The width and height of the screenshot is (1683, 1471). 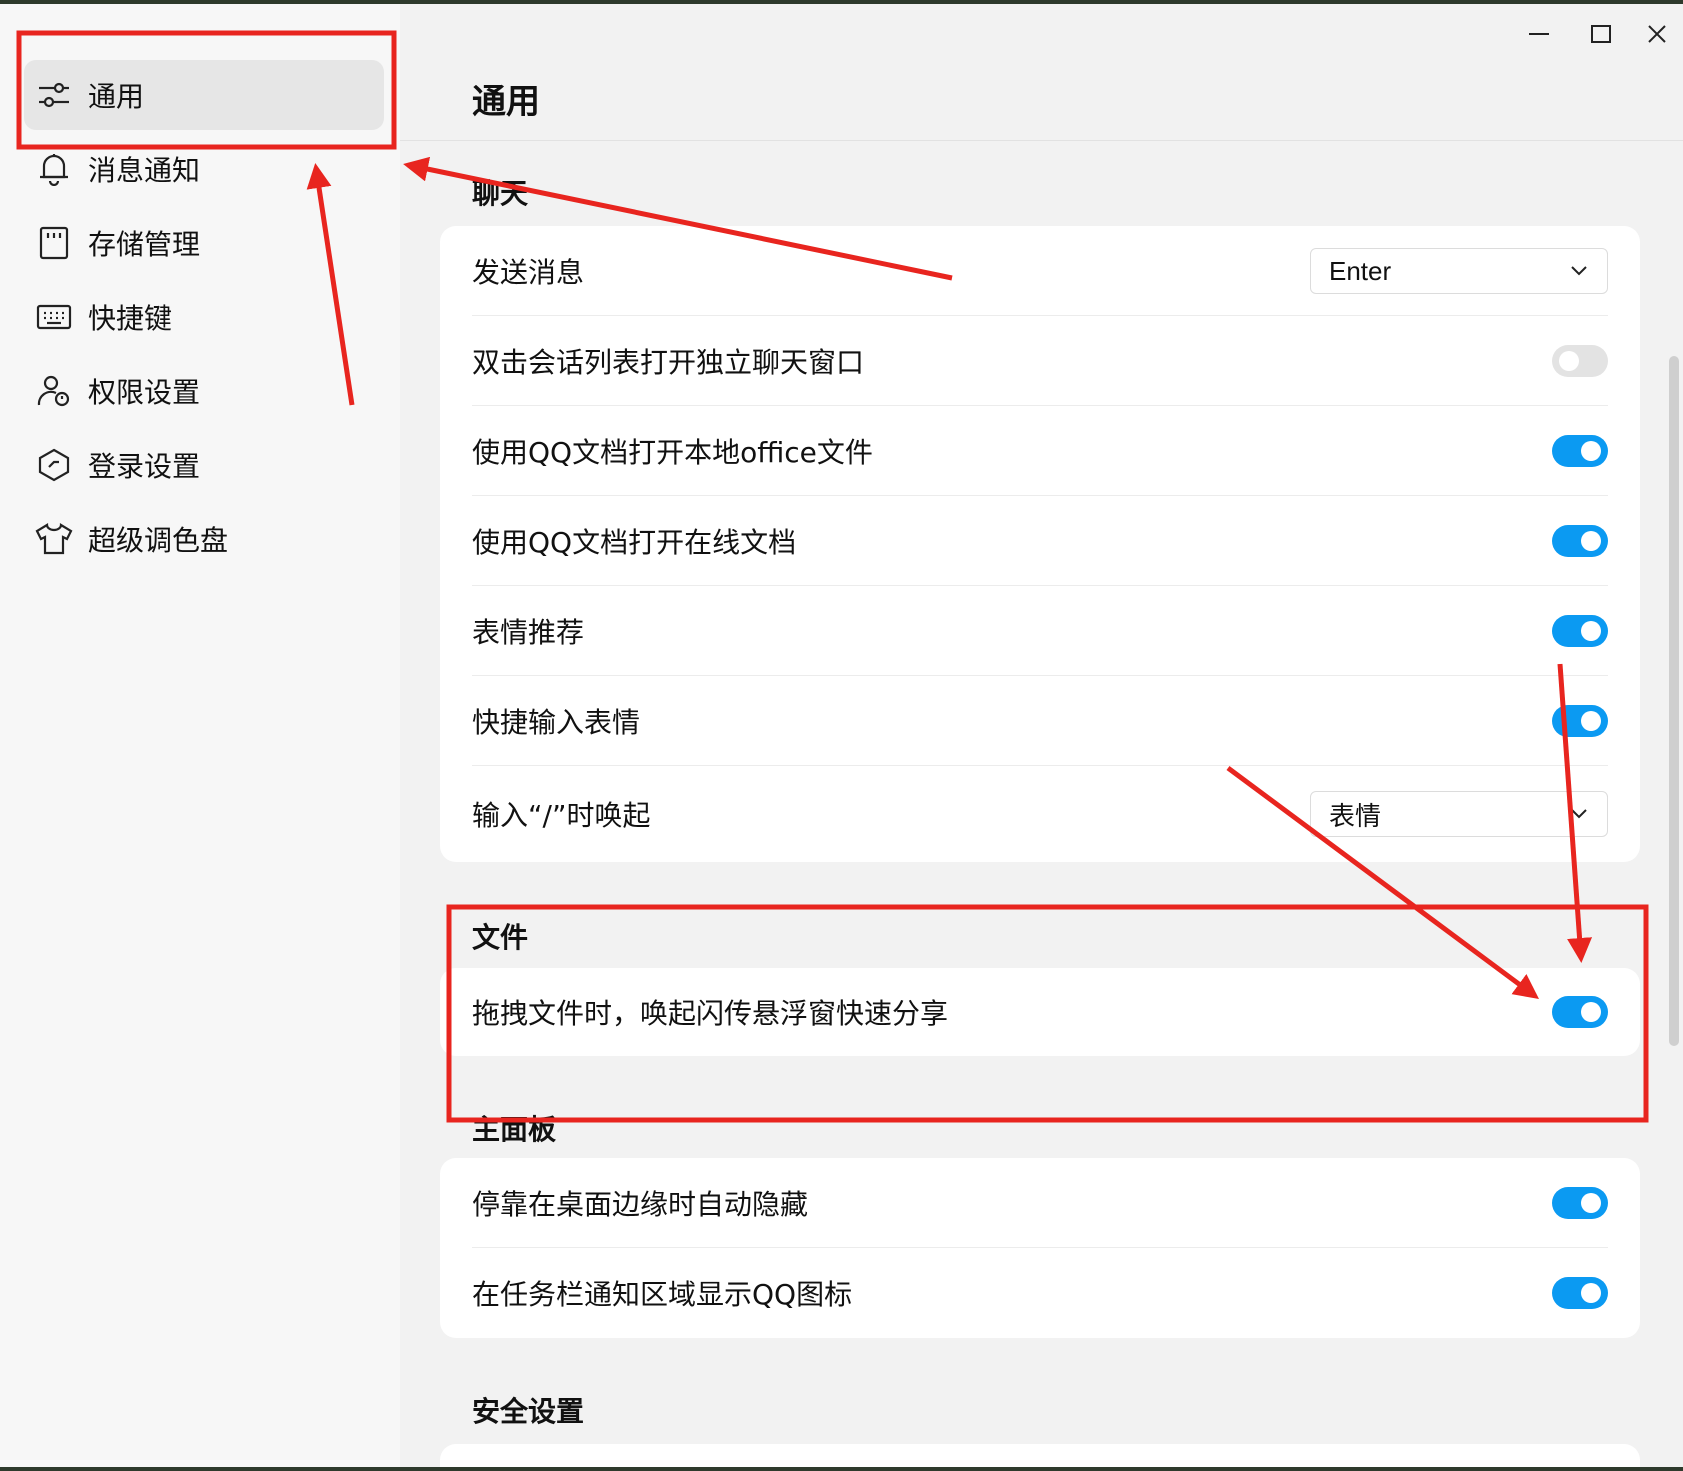 What do you see at coordinates (144, 170) in the screenshot?
I see `sidebar-item-label: 消息通知` at bounding box center [144, 170].